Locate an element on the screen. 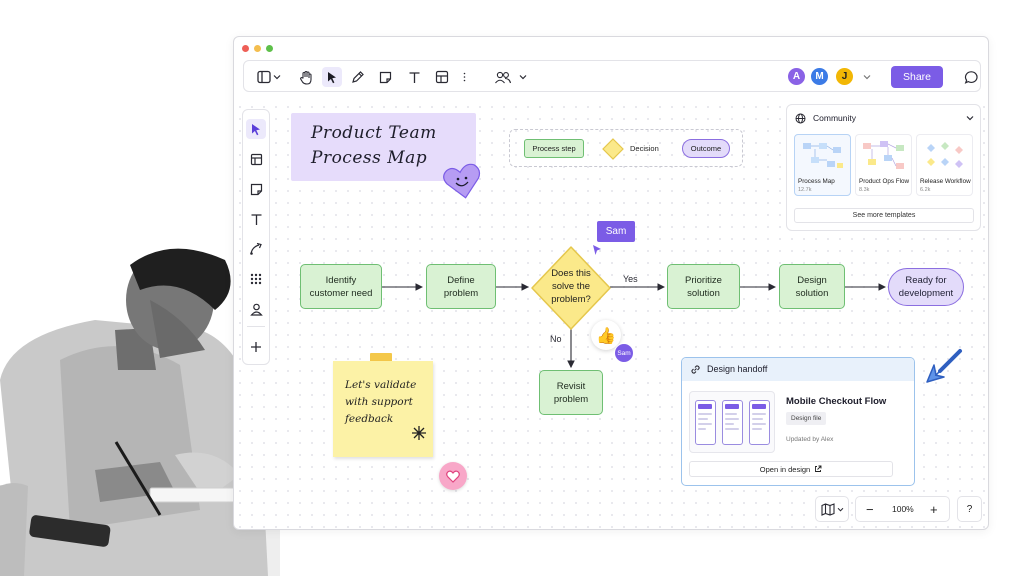 The image size is (1024, 576). process-step-prioritize: Prioritize solution is located at coordinates (703, 286).